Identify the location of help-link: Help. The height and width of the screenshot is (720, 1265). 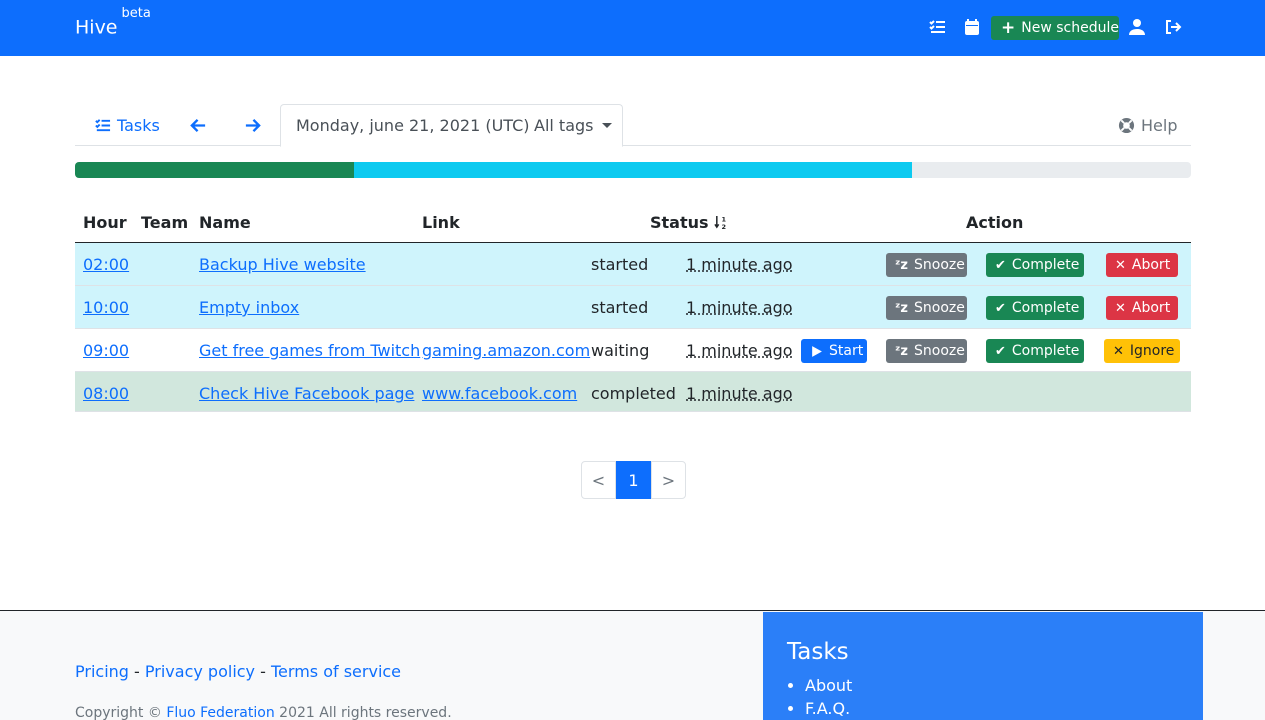
(1147, 125).